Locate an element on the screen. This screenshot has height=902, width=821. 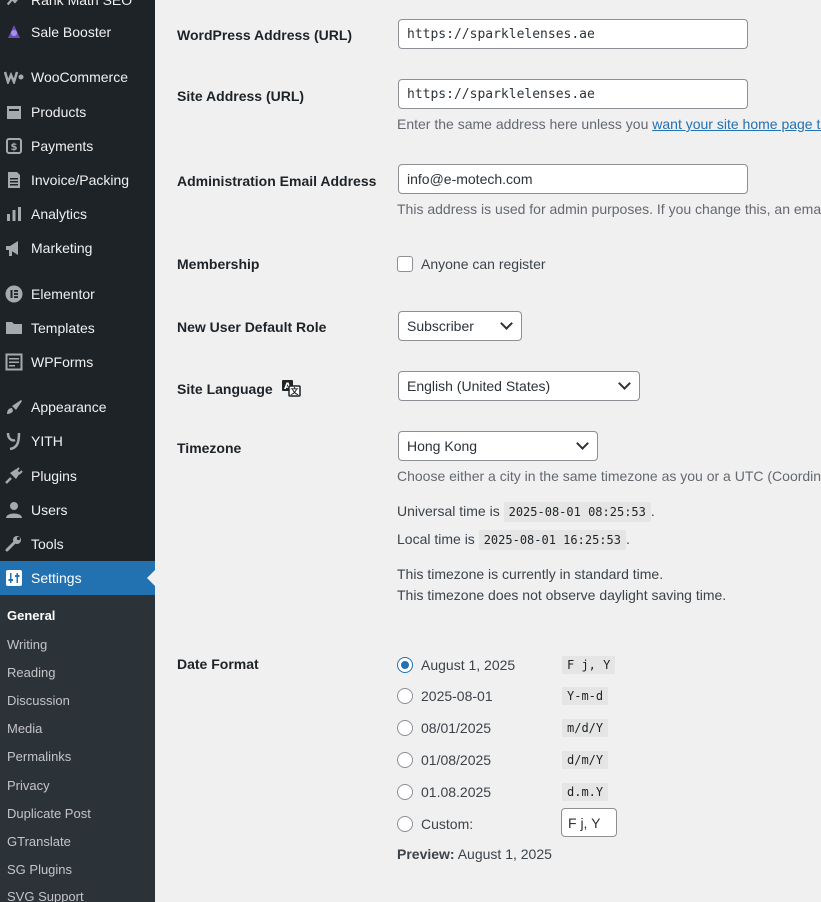
date-format-code: d/m/Y is located at coordinates (585, 760).